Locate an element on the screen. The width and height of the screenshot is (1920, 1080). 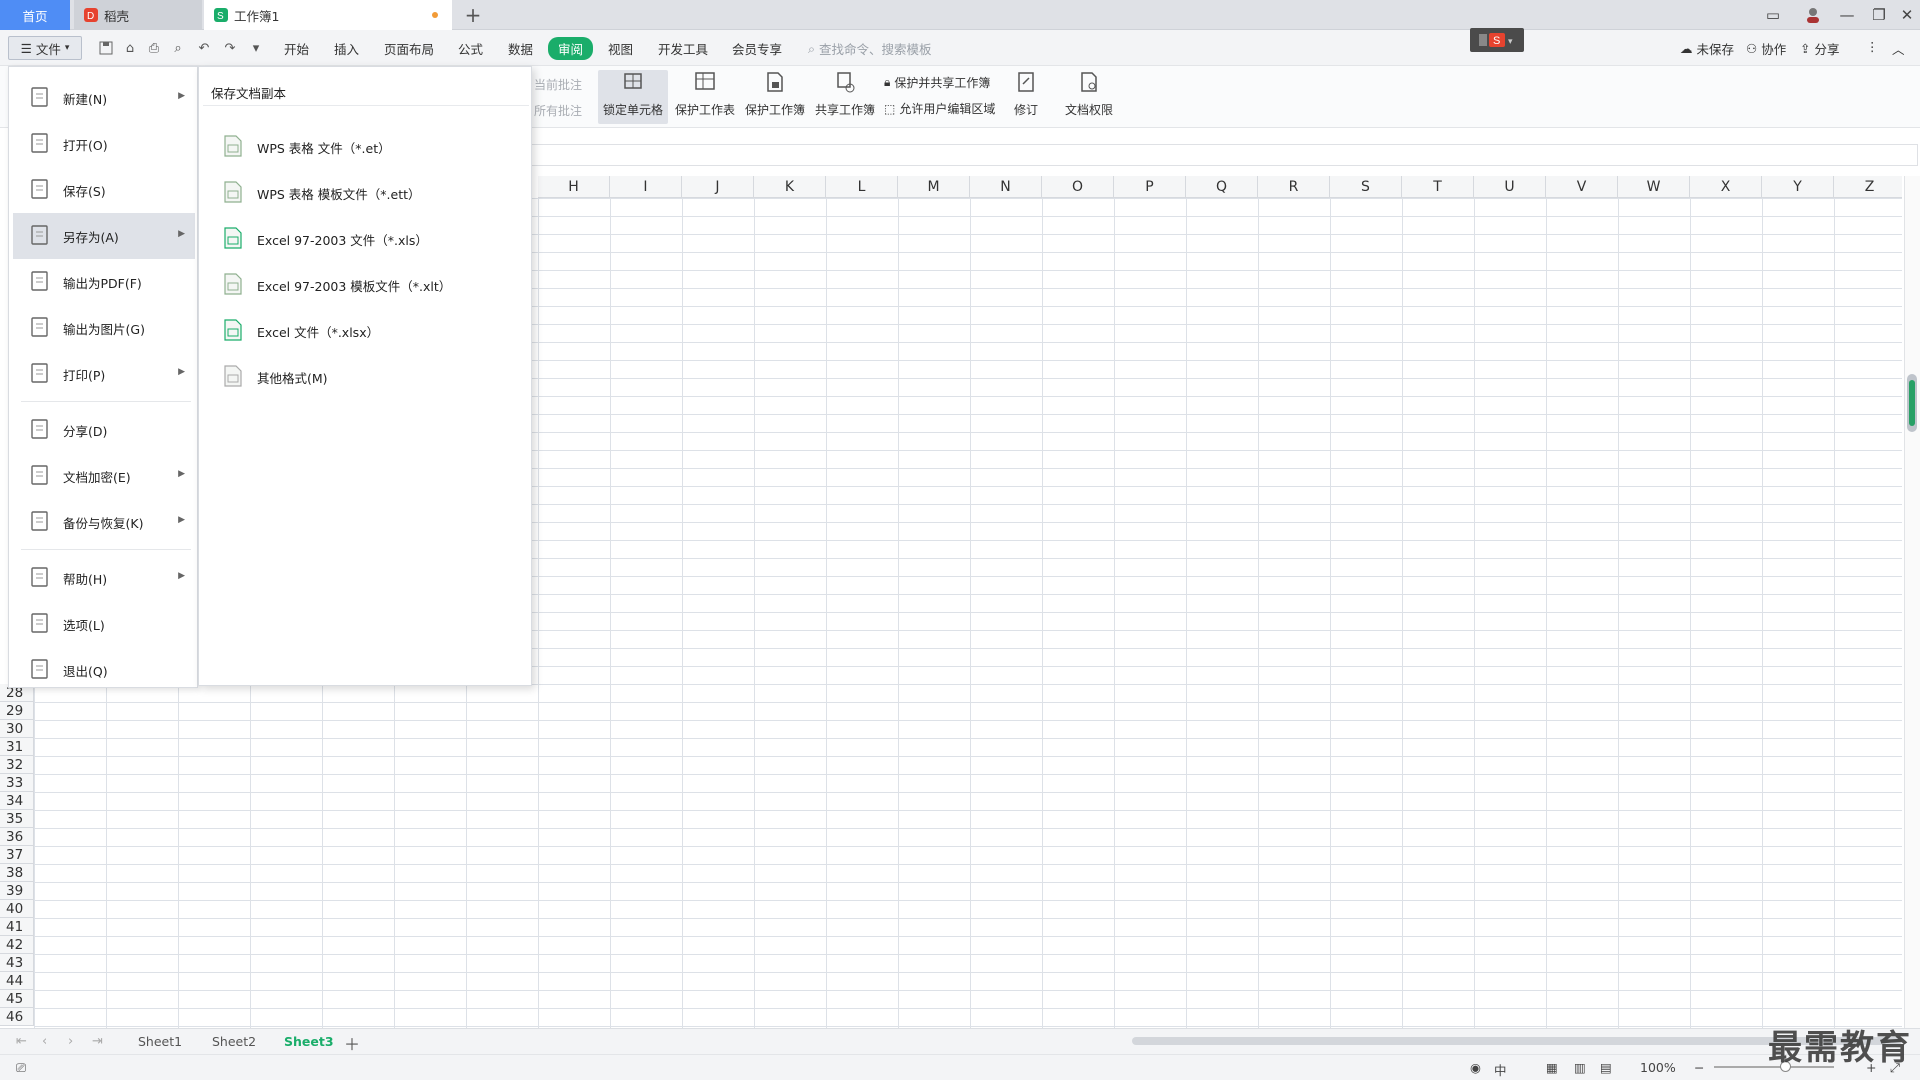
format-painter-icon: ⌂ is located at coordinates (130, 48).